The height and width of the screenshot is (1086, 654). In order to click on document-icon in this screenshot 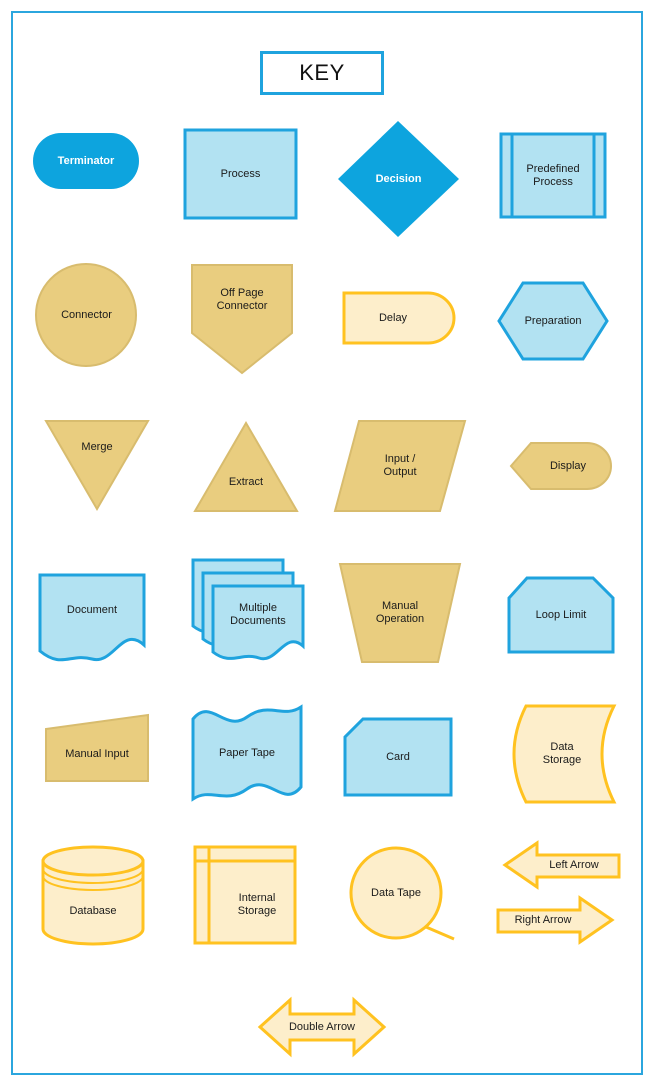, I will do `click(92, 617)`.